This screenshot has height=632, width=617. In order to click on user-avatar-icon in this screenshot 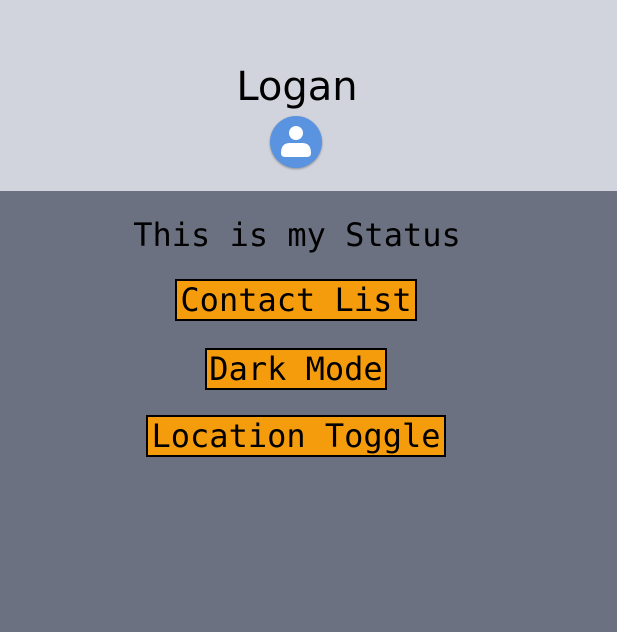, I will do `click(296, 142)`.